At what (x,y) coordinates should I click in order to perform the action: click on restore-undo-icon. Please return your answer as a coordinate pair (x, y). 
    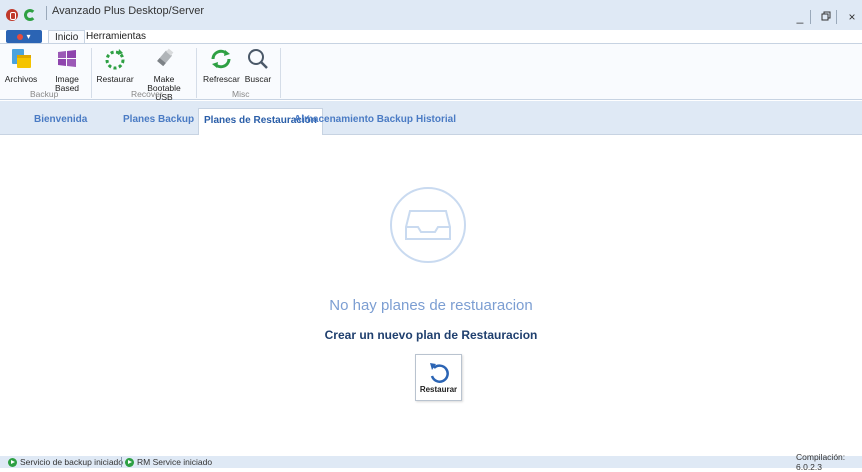
    Looking at the image, I should click on (439, 373).